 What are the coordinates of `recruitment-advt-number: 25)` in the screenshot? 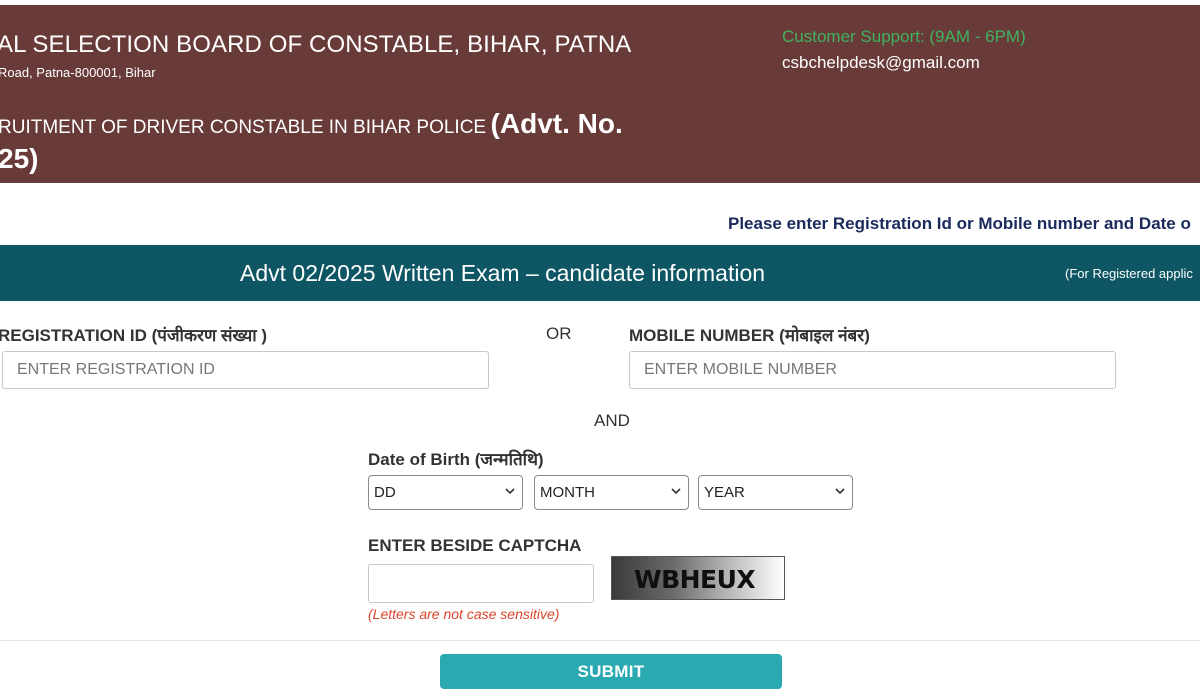 It's located at (19, 158).